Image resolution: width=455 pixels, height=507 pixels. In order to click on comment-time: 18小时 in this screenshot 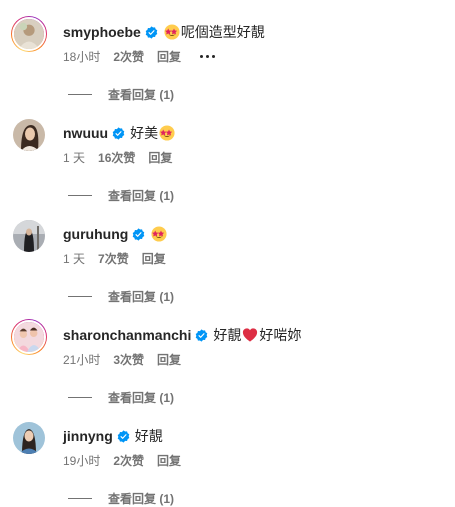, I will do `click(81, 56)`.